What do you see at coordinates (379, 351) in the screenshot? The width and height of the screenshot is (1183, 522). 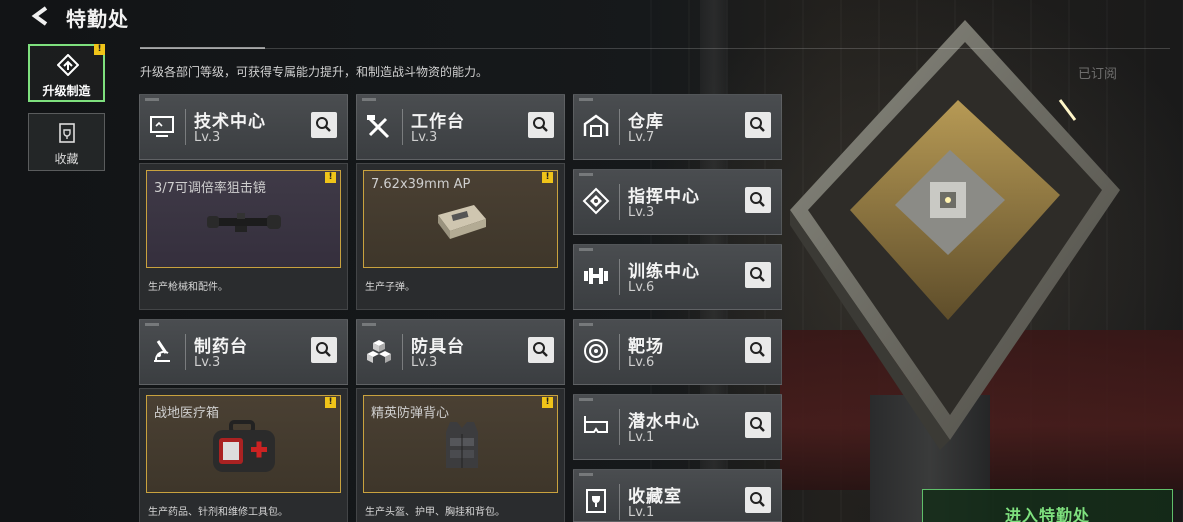 I see `cubes-icon` at bounding box center [379, 351].